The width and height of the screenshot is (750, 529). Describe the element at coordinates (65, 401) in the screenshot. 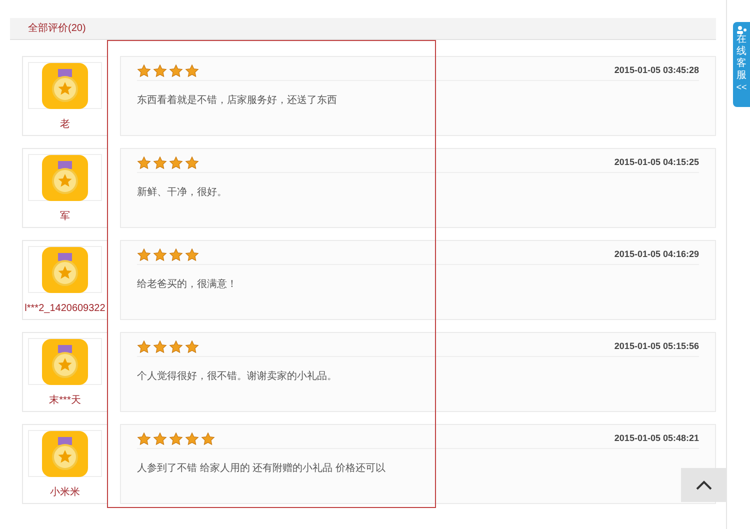

I see `user-name: 末***天` at that location.